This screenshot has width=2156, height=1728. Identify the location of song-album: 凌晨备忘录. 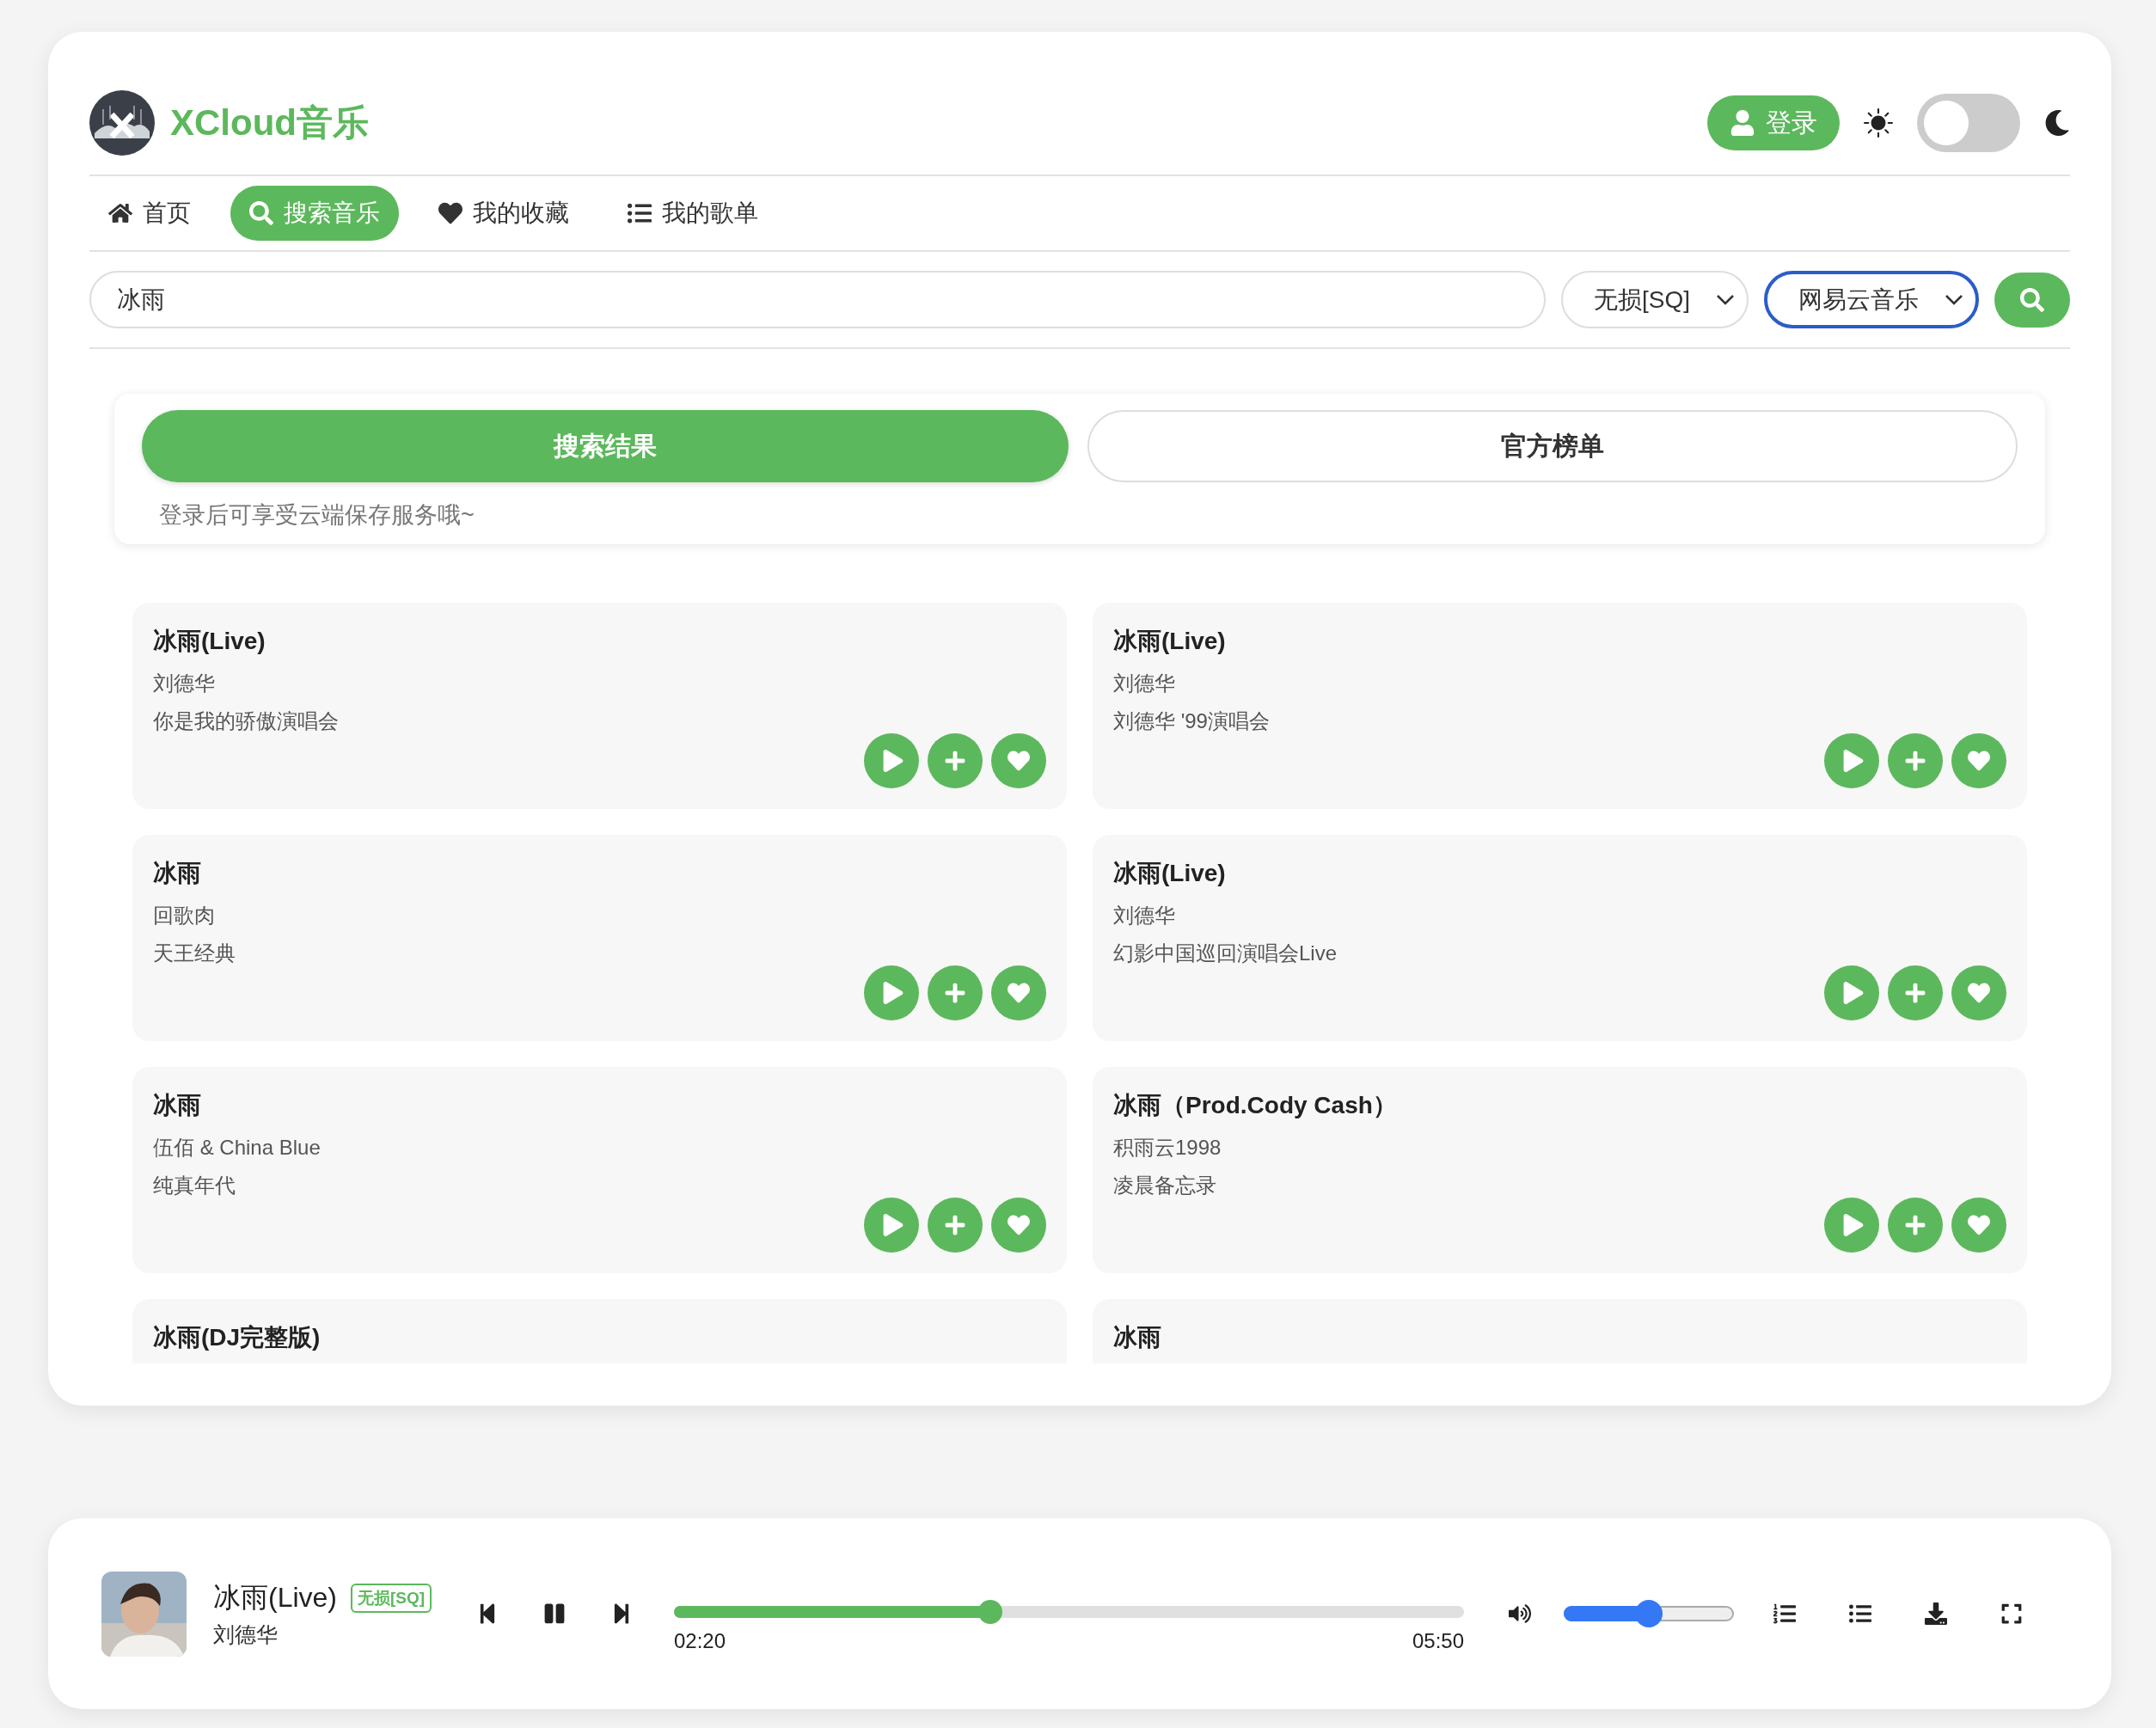
(1165, 1185).